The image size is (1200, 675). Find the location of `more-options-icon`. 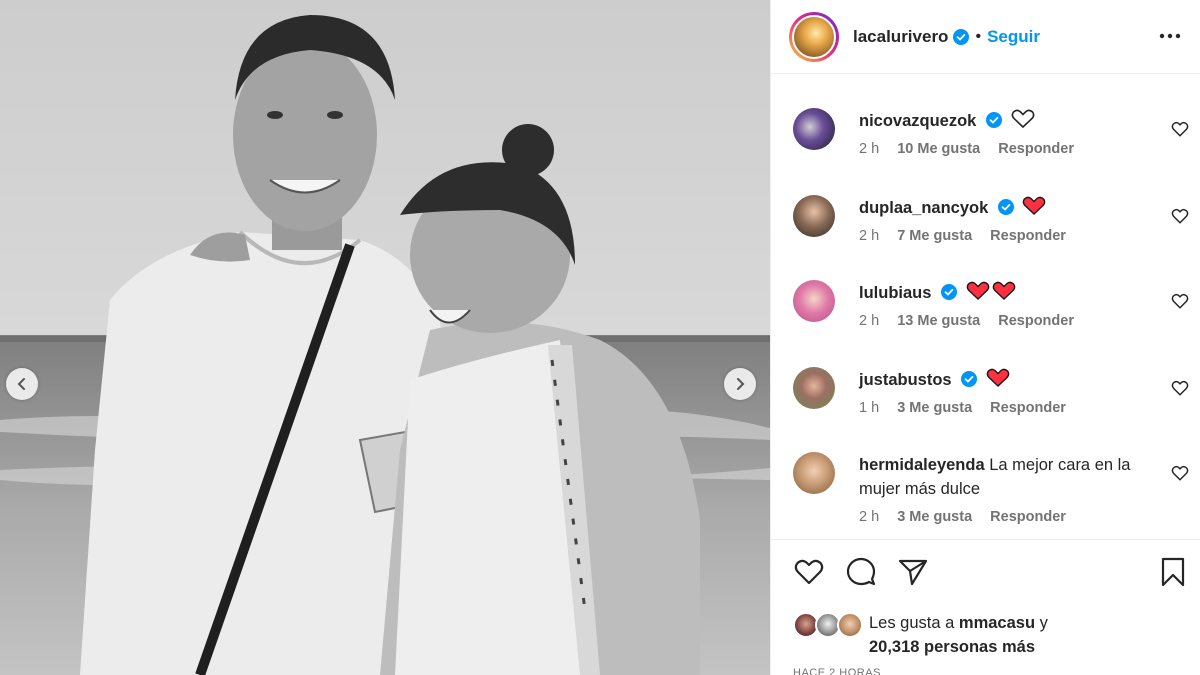

more-options-icon is located at coordinates (1170, 36).